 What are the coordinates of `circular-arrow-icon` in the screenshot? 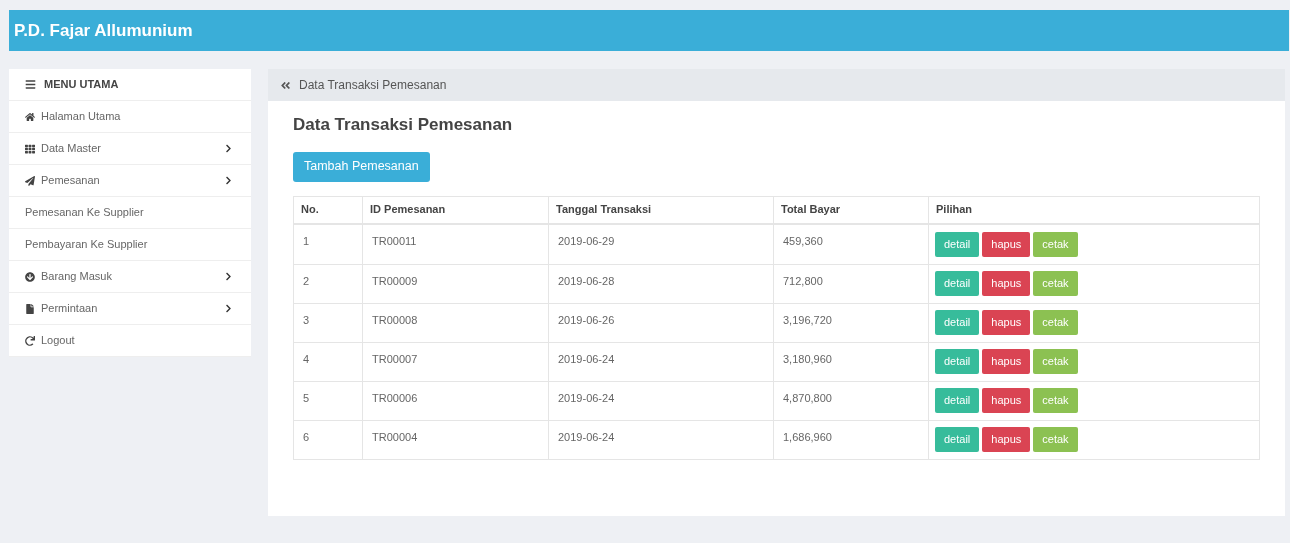 It's located at (30, 340).